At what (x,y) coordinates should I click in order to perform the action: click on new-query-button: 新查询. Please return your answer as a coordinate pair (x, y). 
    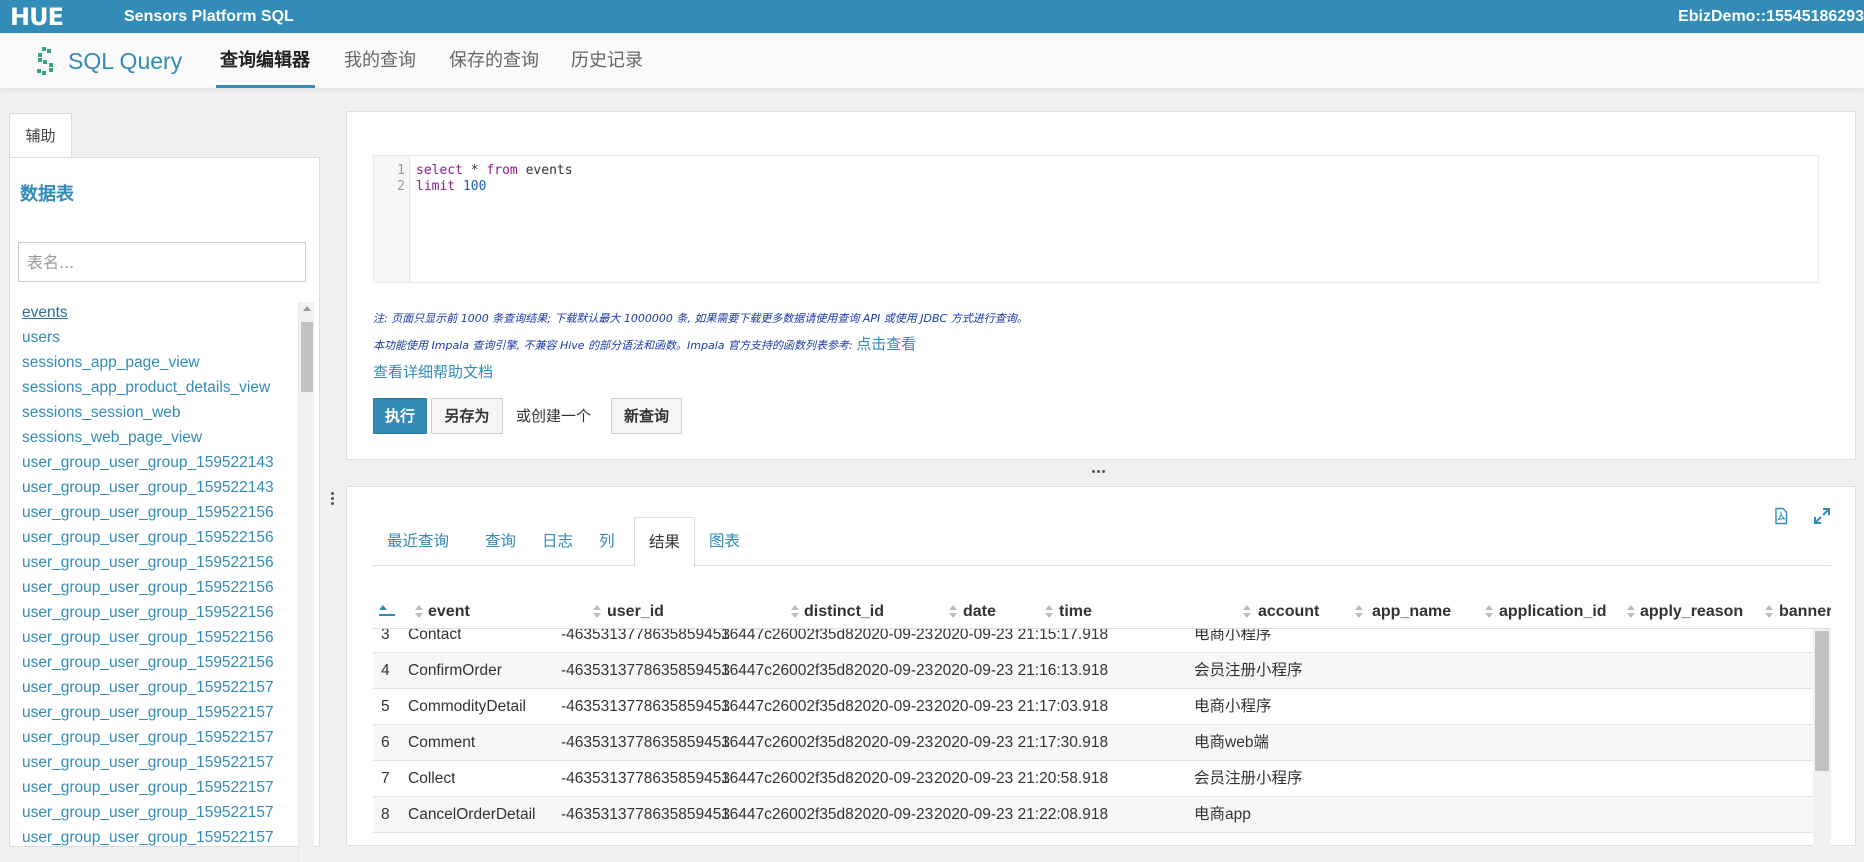
    Looking at the image, I should click on (646, 416).